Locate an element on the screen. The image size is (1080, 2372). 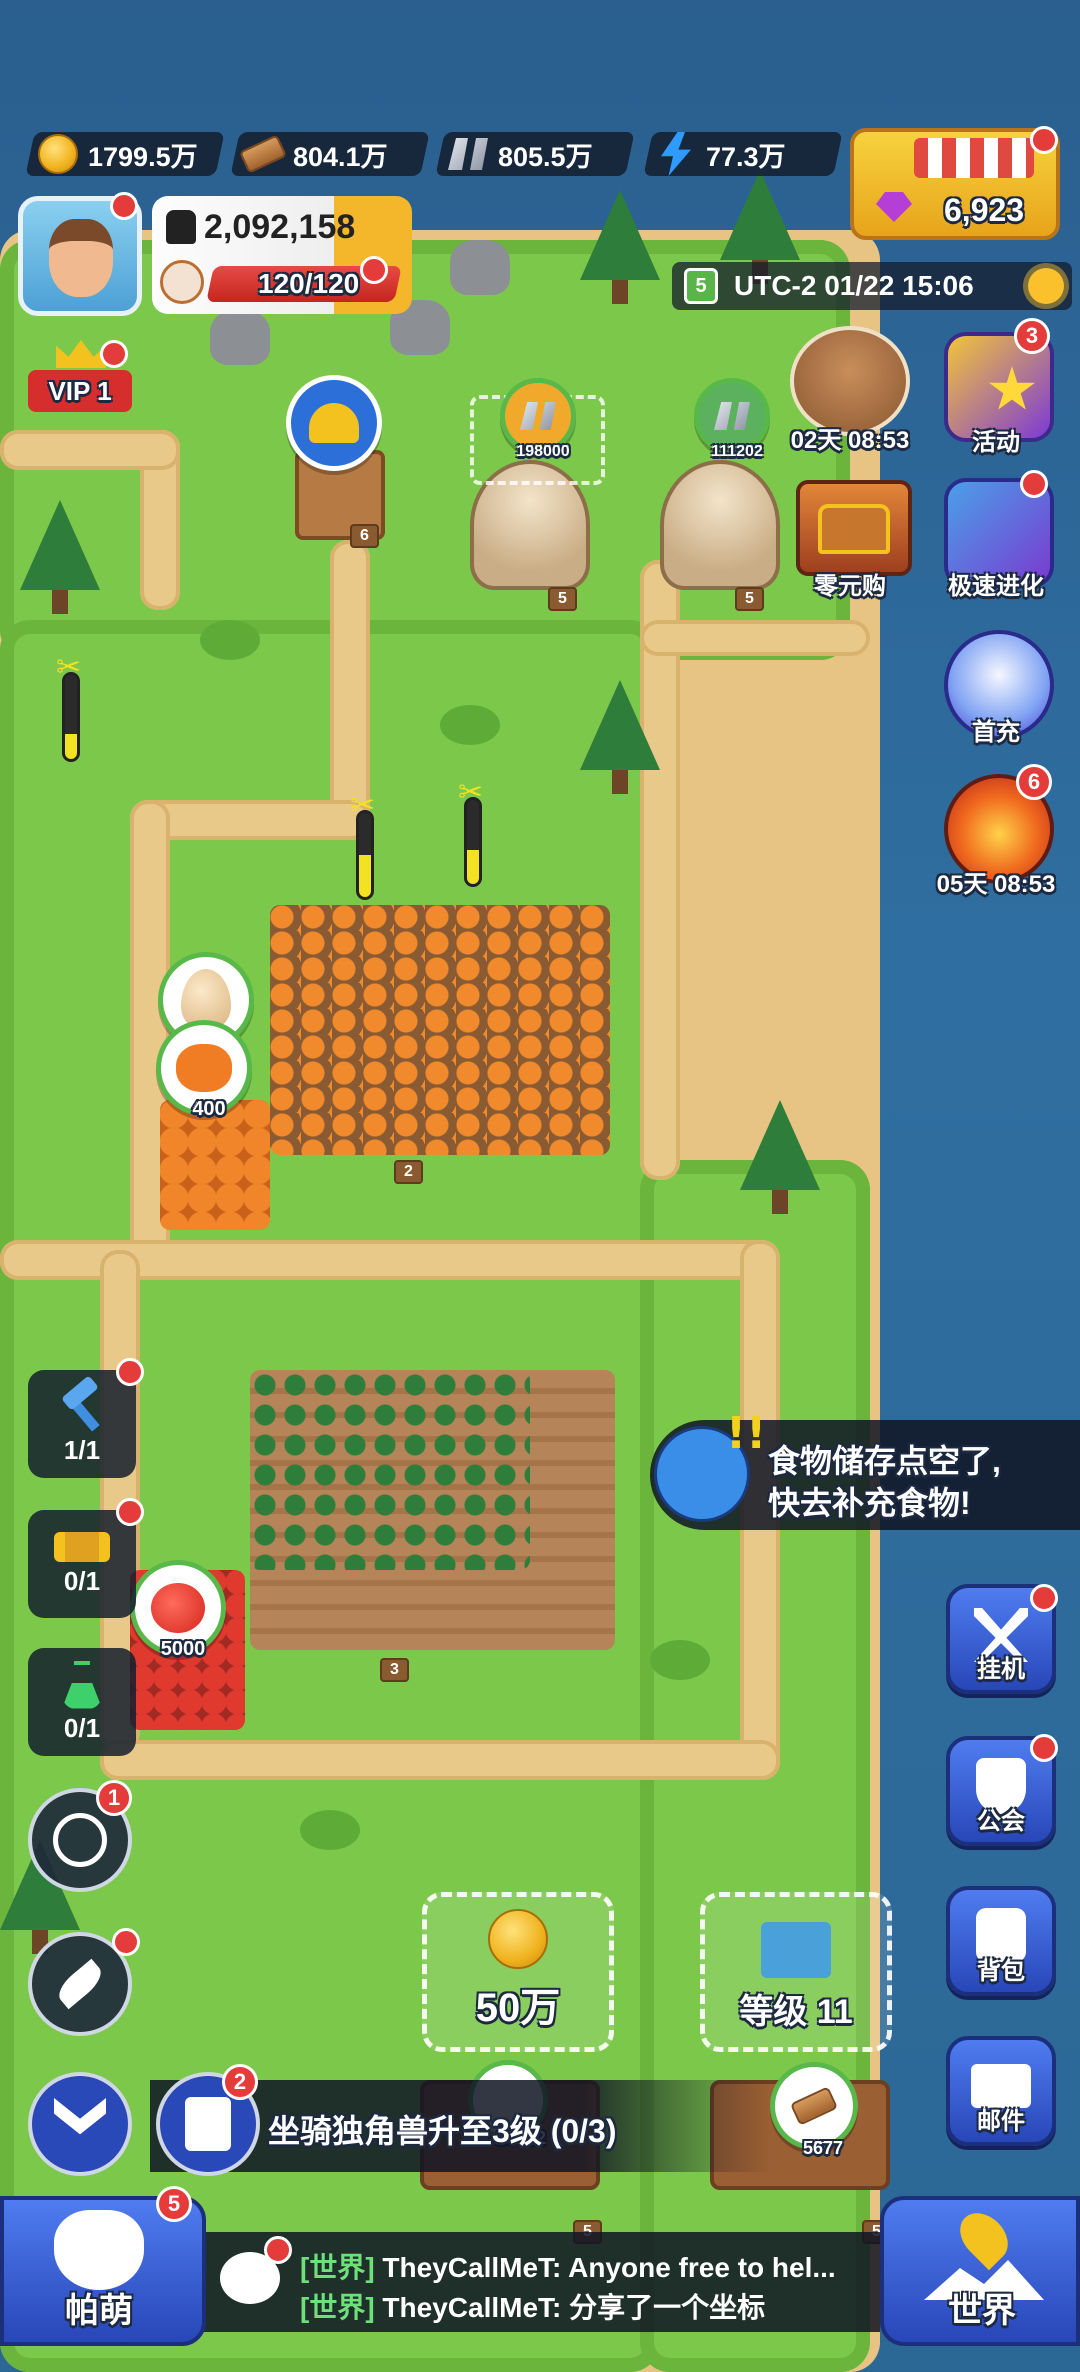
kiln-a-level: 5 is located at coordinates (562, 599).